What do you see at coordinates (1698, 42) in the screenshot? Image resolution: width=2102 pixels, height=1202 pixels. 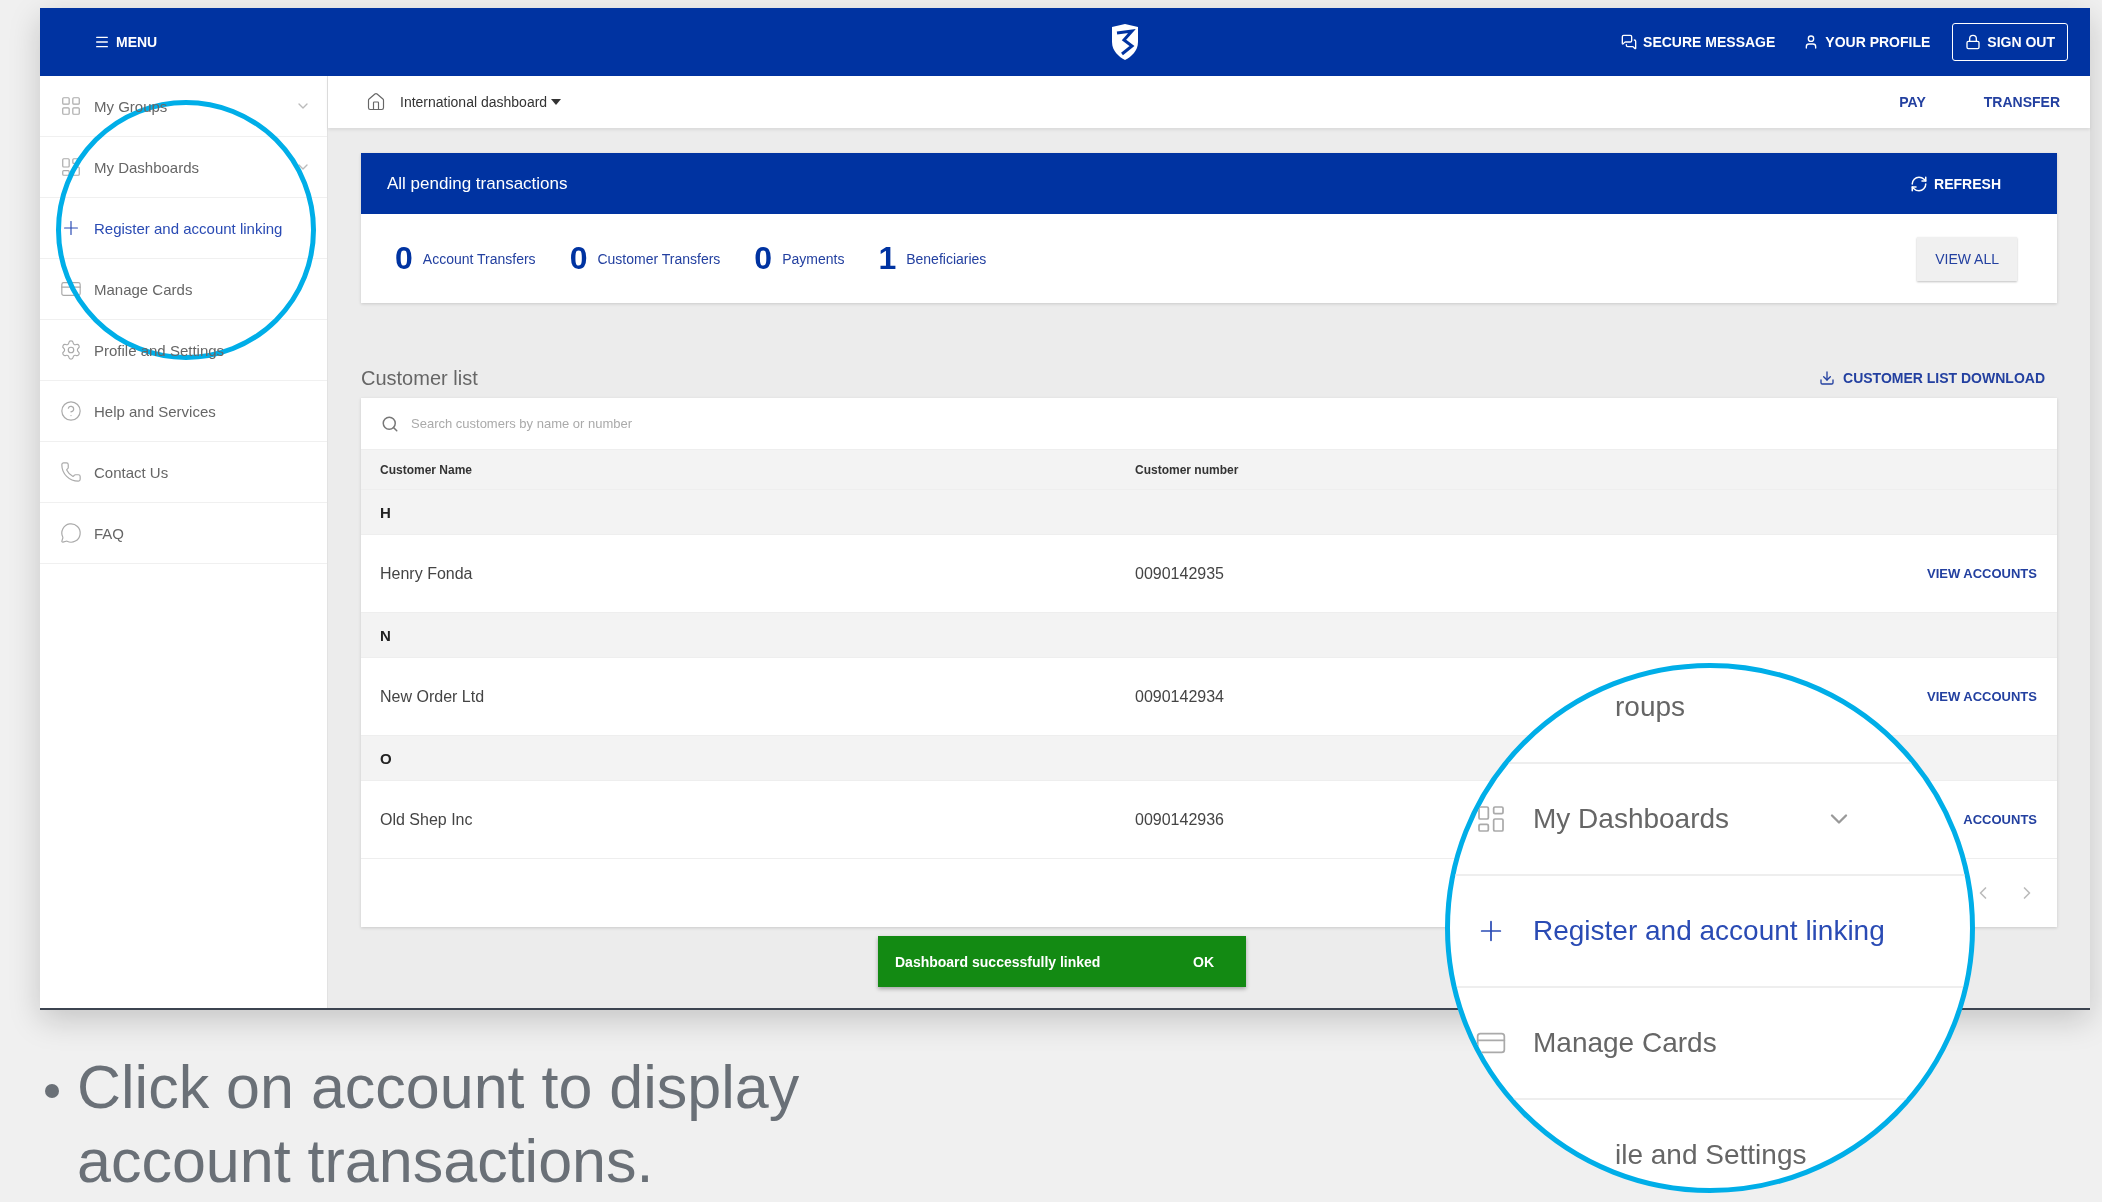 I see `secure-message-link: SECURE MESSAGE` at bounding box center [1698, 42].